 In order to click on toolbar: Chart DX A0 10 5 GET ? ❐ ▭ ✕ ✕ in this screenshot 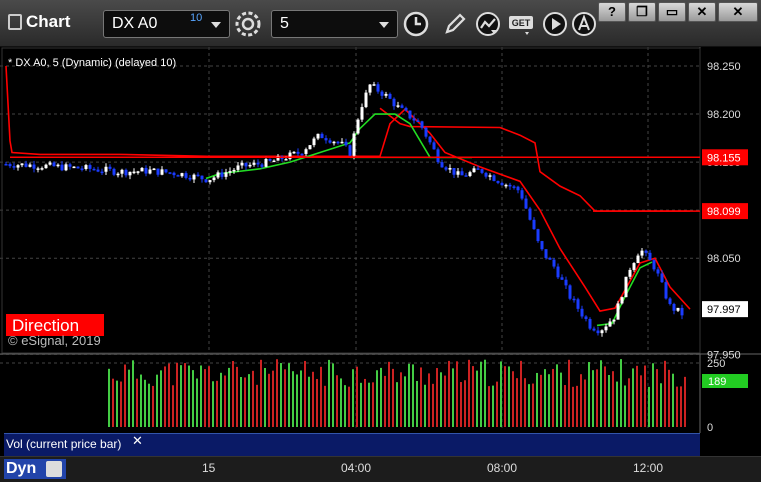, I will do `click(380, 23)`.